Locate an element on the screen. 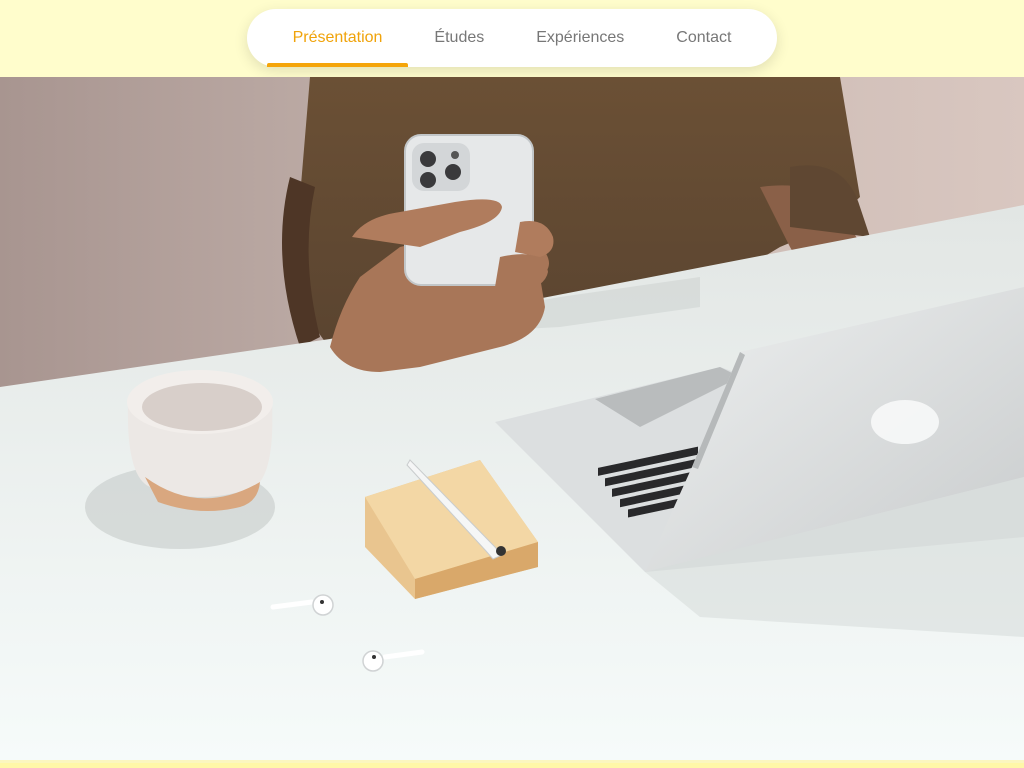  active-indicator is located at coordinates (337, 65).